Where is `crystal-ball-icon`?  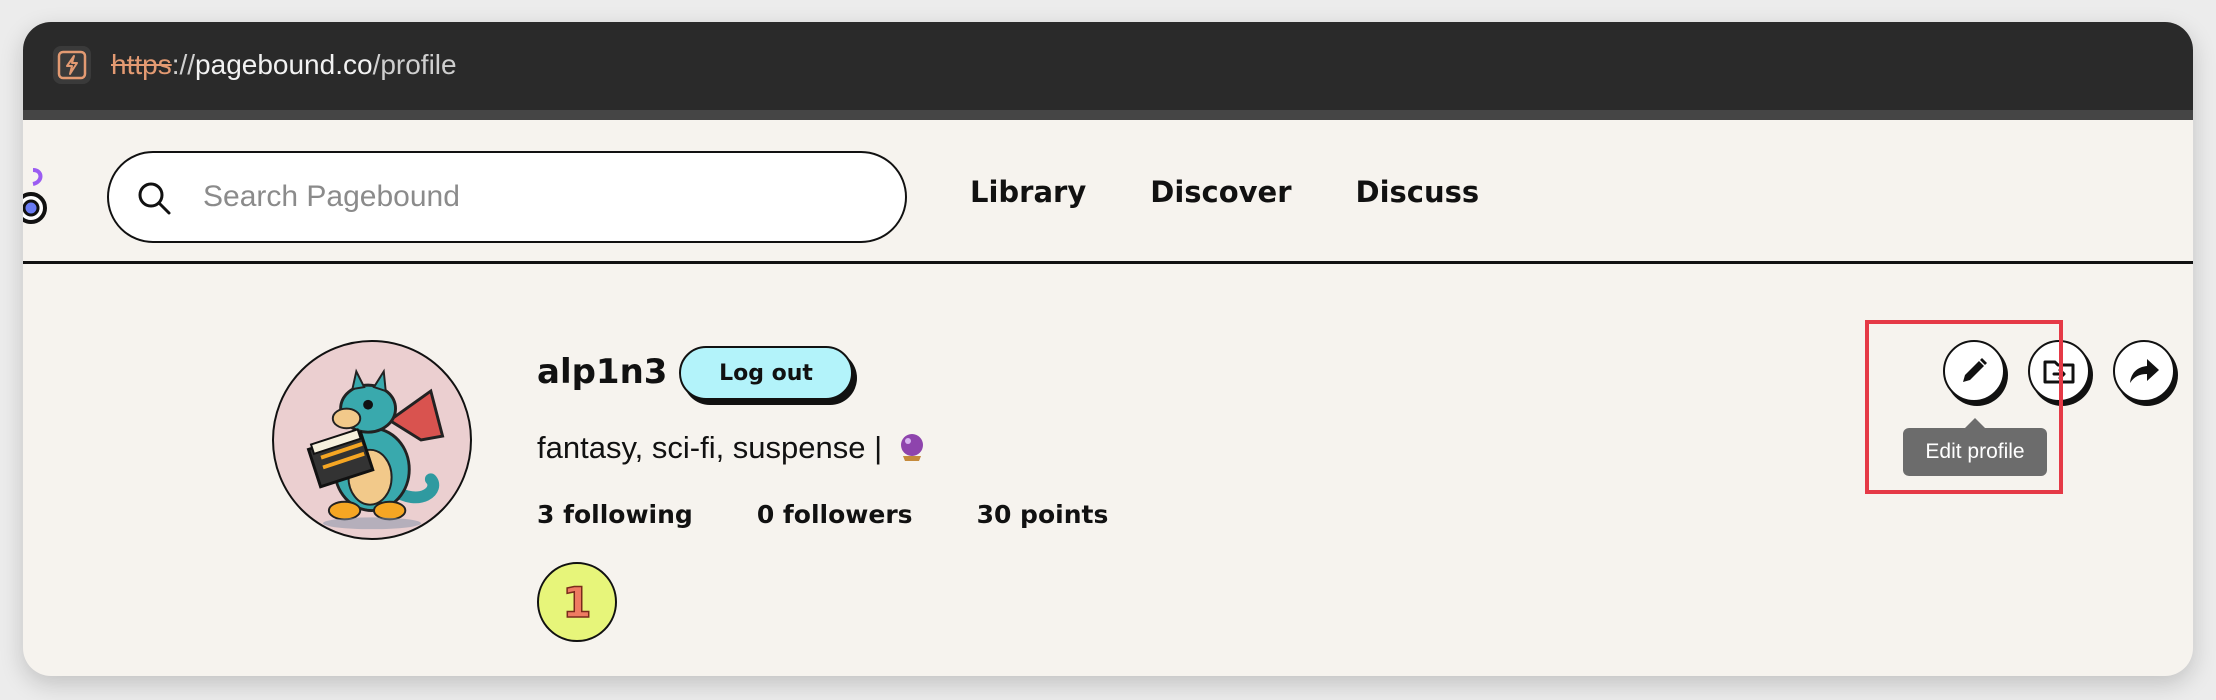
crystal-ball-icon is located at coordinates (911, 447).